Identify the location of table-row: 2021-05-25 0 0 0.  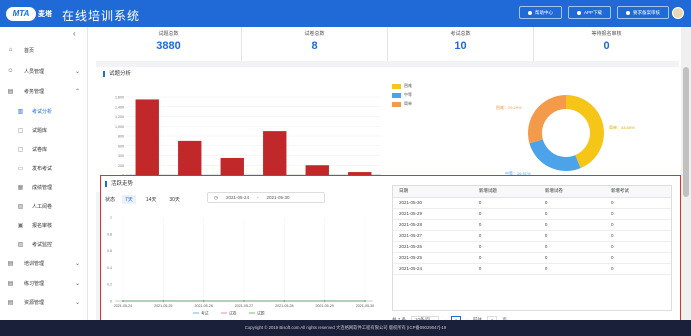
(532, 258).